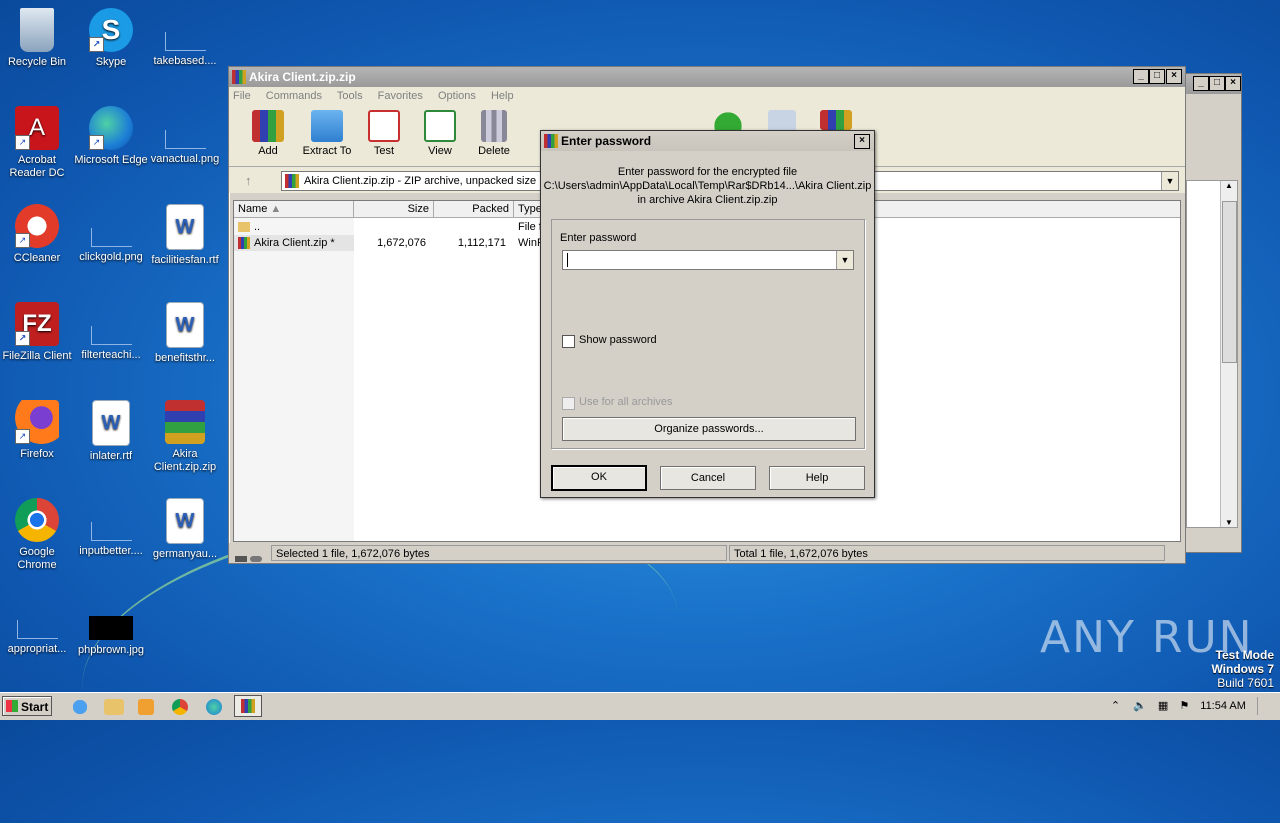 The image size is (1280, 823). Describe the element at coordinates (394, 209) in the screenshot. I see `col-size: Size` at that location.